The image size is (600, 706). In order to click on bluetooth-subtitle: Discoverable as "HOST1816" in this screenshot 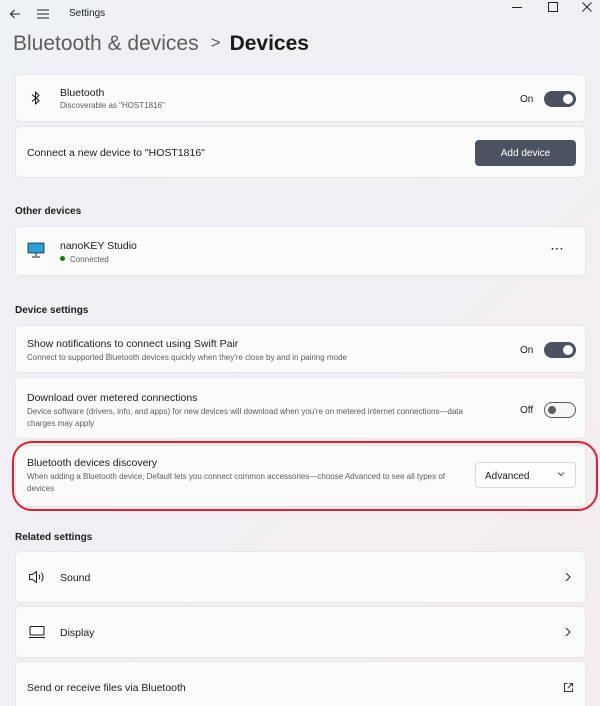, I will do `click(112, 105)`.